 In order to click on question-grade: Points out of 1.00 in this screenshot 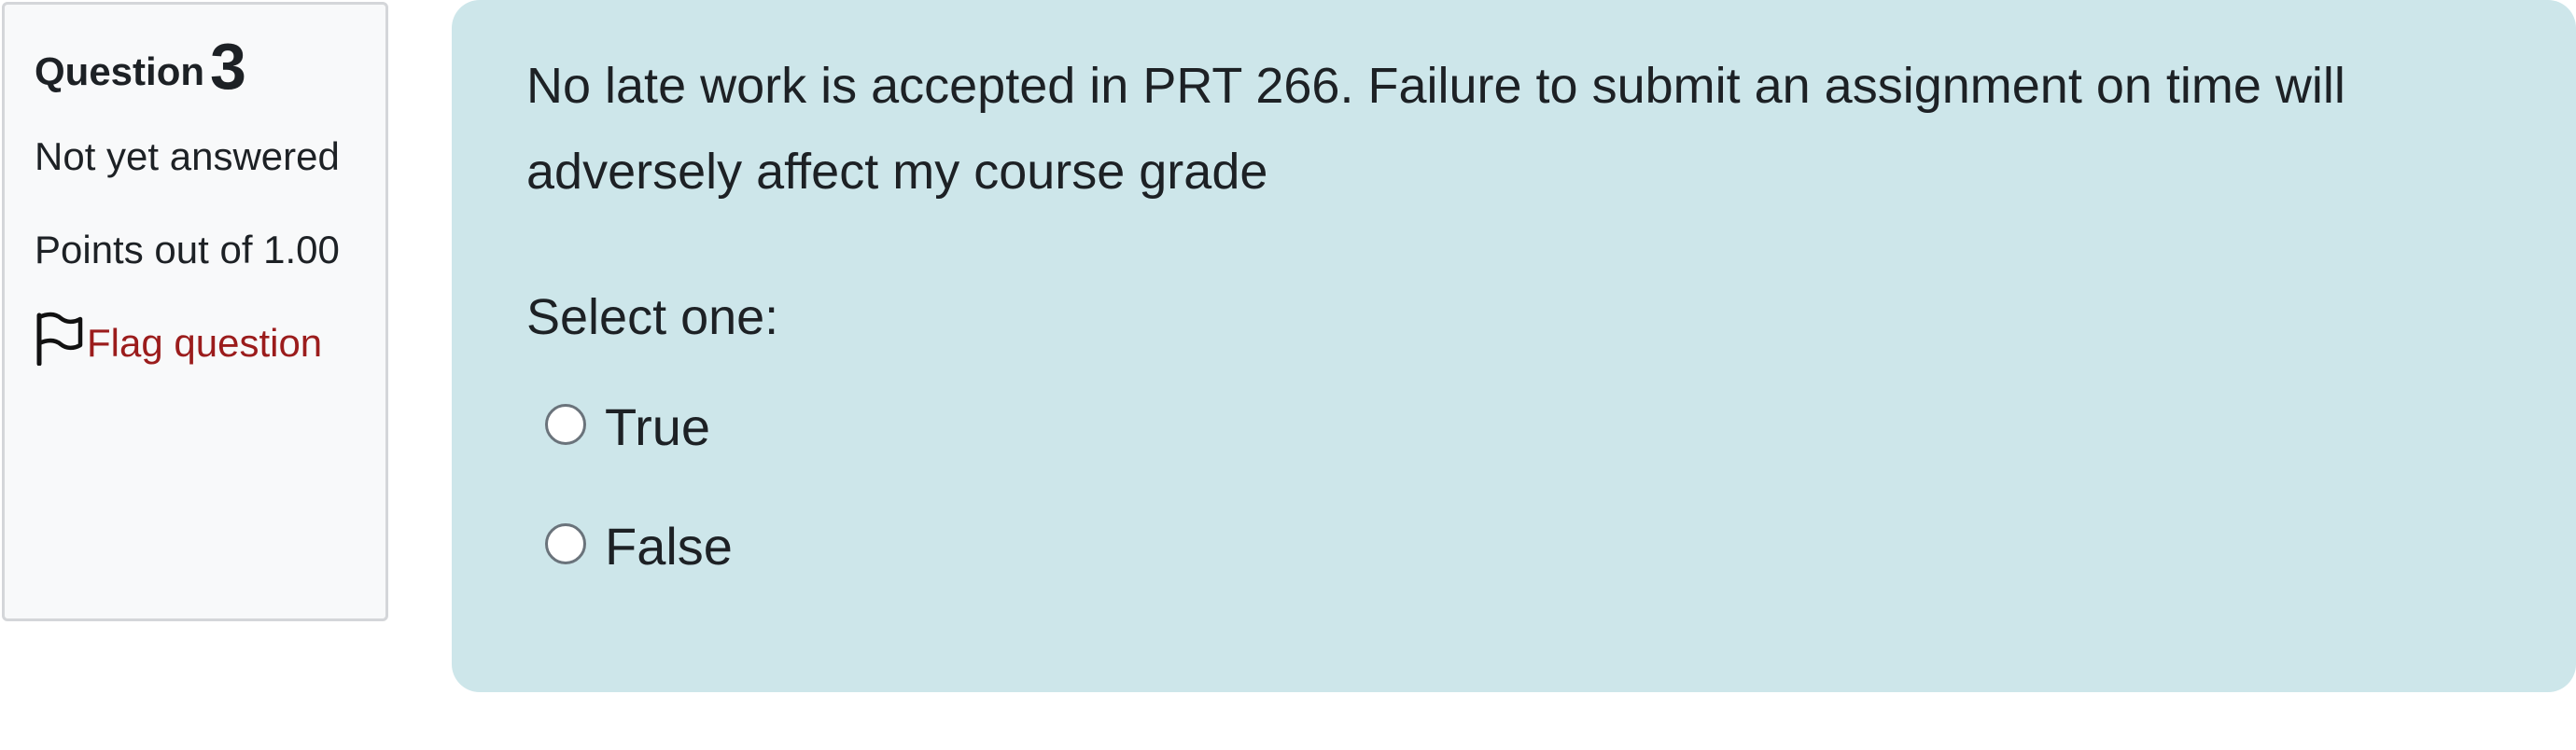, I will do `click(187, 249)`.